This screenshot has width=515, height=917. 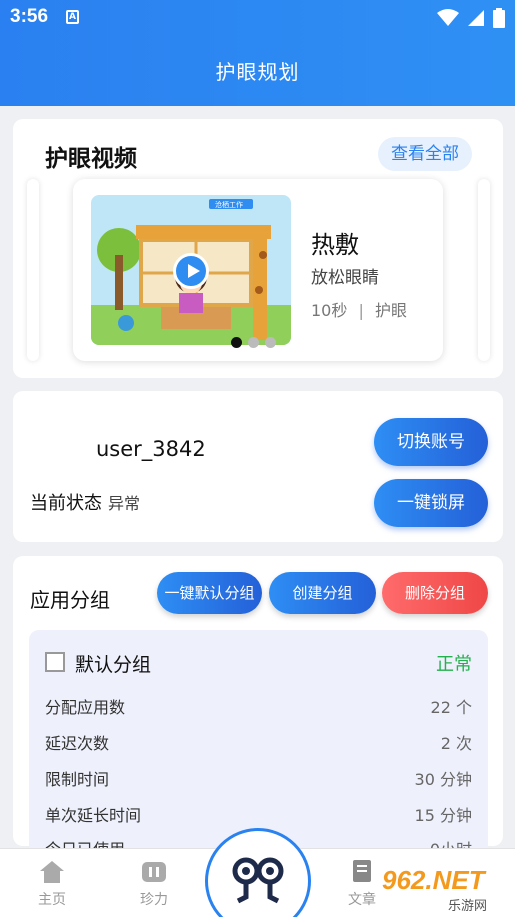 I want to click on row-value: 30 分钟, so click(x=443, y=779).